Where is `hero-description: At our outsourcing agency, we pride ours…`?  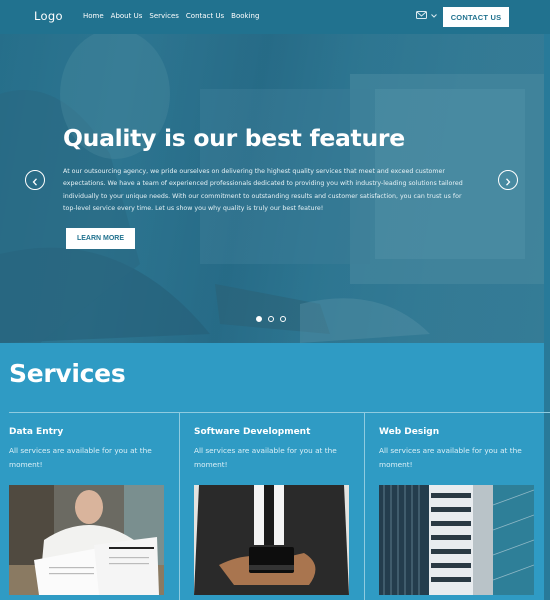
hero-description: At our outsourcing agency, we pride ours… is located at coordinates (263, 190).